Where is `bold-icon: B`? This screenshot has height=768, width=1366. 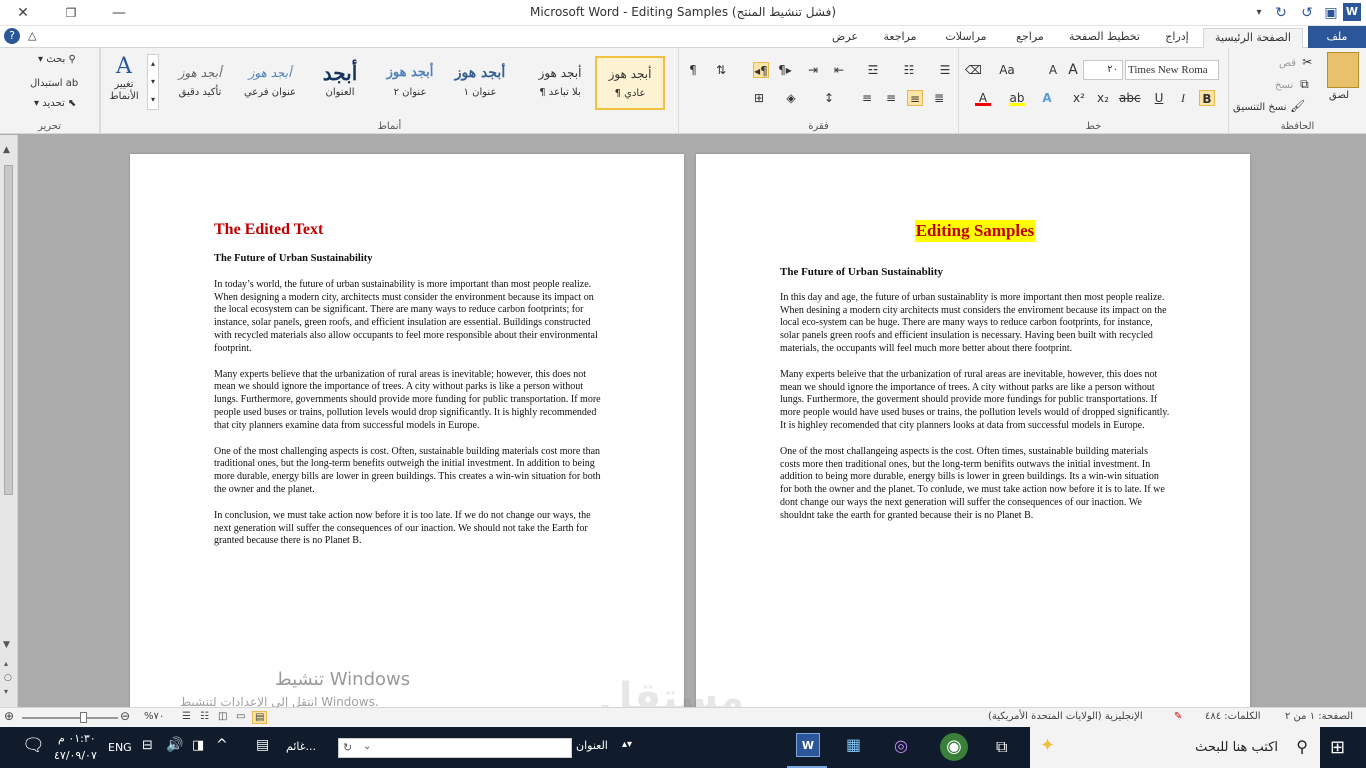 bold-icon: B is located at coordinates (1207, 98).